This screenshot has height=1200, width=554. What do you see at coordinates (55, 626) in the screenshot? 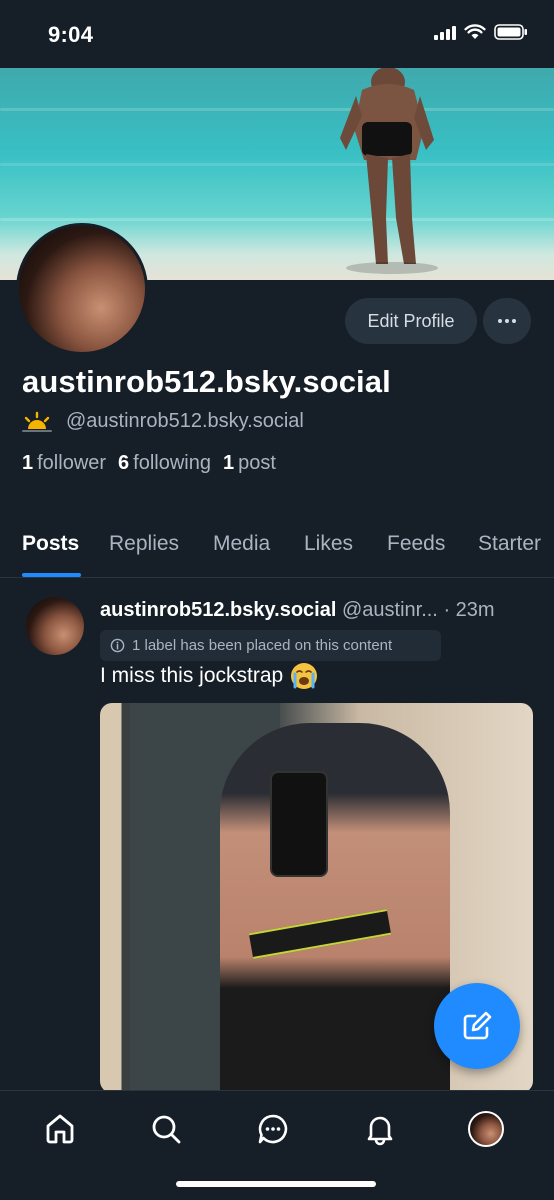
I see `post-avatar` at bounding box center [55, 626].